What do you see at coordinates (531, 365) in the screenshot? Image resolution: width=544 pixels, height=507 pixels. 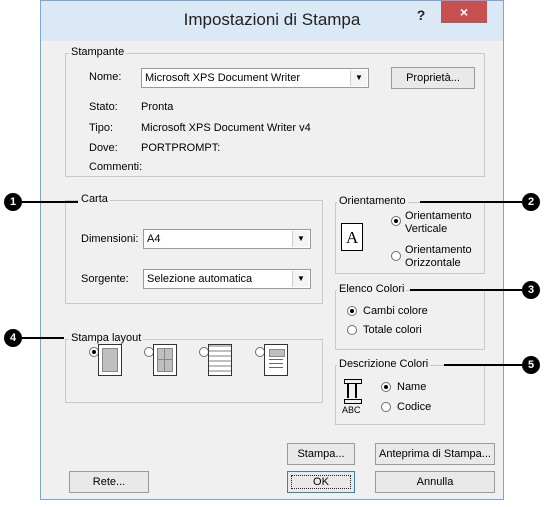 I see `callout-5: 5` at bounding box center [531, 365].